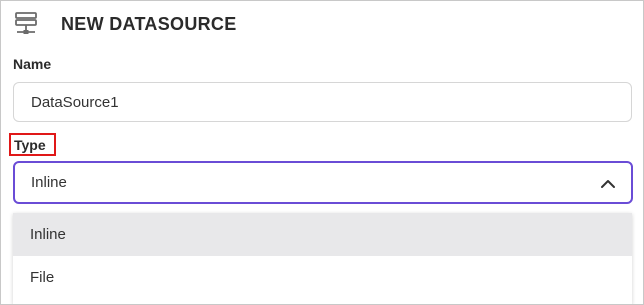 This screenshot has width=644, height=305. I want to click on type-select: Inline, so click(323, 182).